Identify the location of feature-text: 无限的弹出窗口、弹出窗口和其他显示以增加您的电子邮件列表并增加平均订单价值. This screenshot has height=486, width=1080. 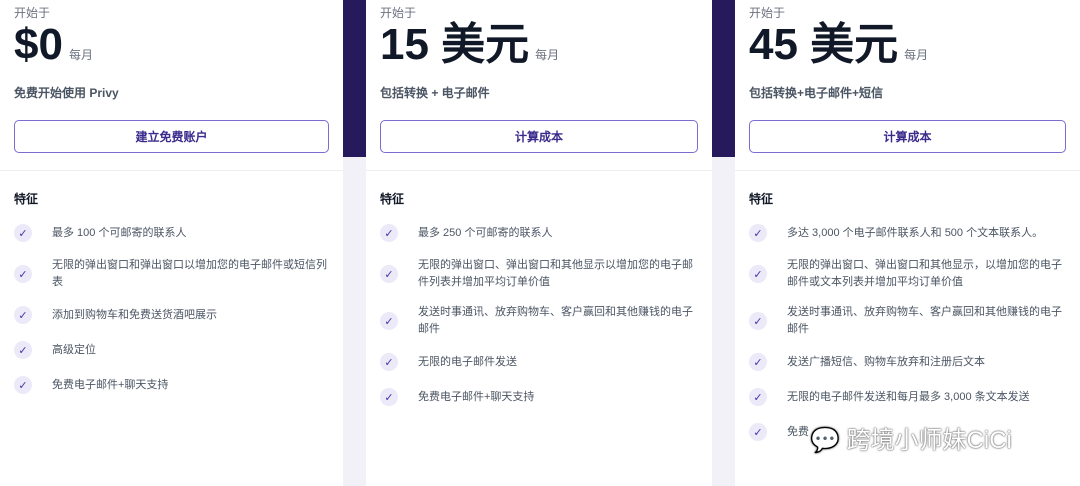
(555, 273).